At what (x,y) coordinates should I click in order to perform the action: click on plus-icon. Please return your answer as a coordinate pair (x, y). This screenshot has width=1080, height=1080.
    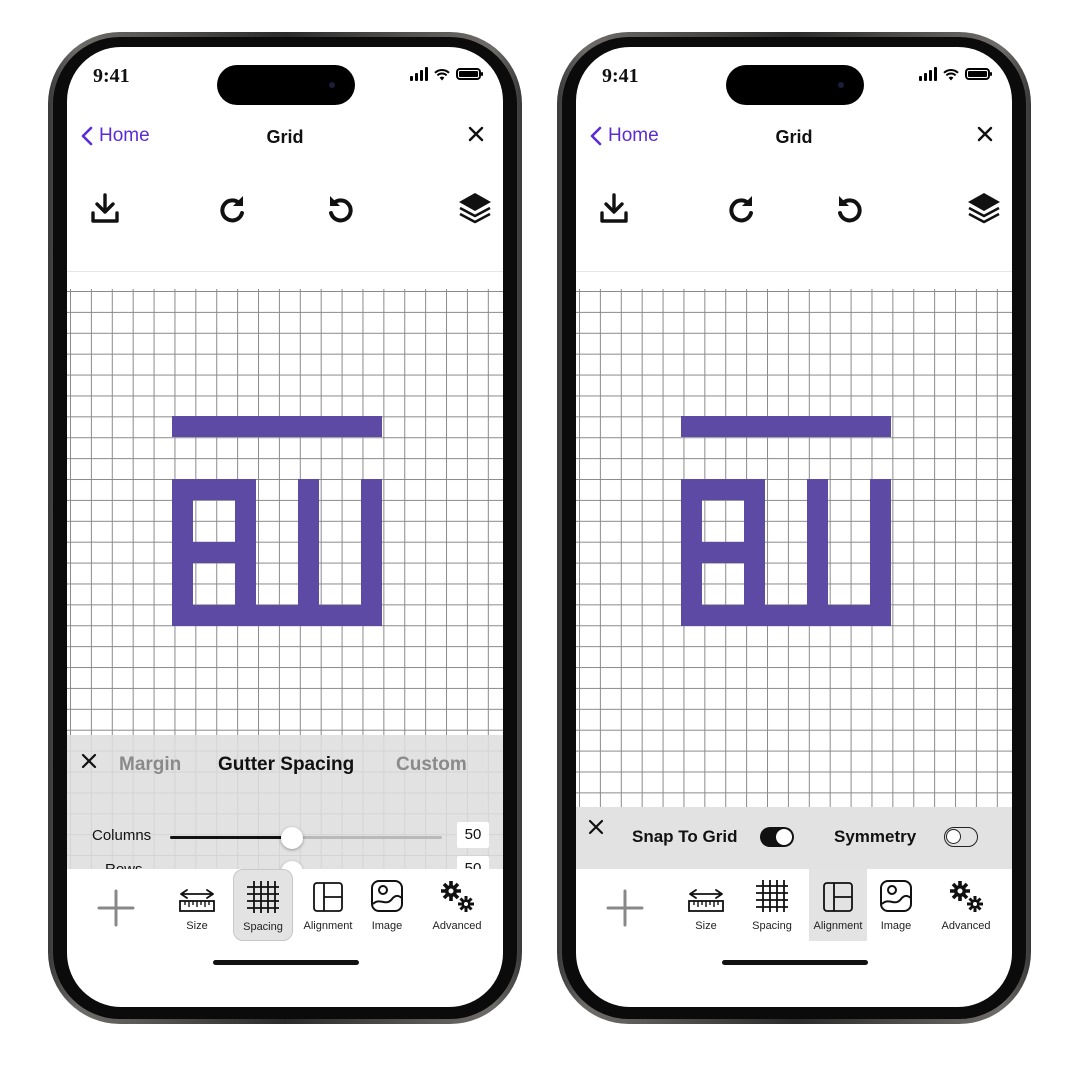
    Looking at the image, I should click on (625, 908).